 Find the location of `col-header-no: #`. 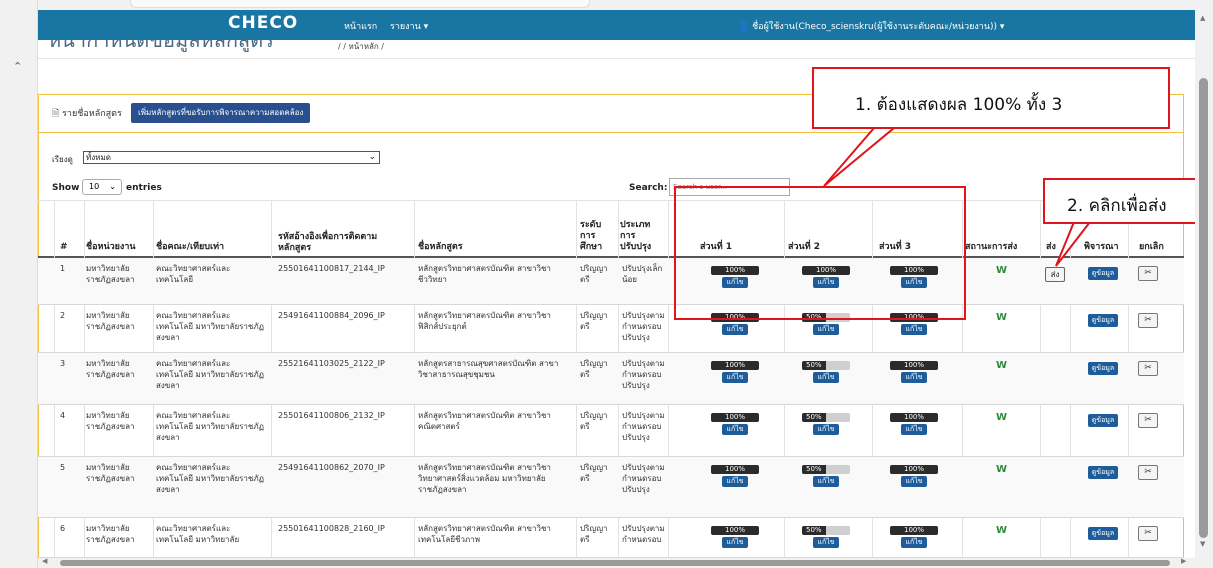

col-header-no: # is located at coordinates (64, 247).